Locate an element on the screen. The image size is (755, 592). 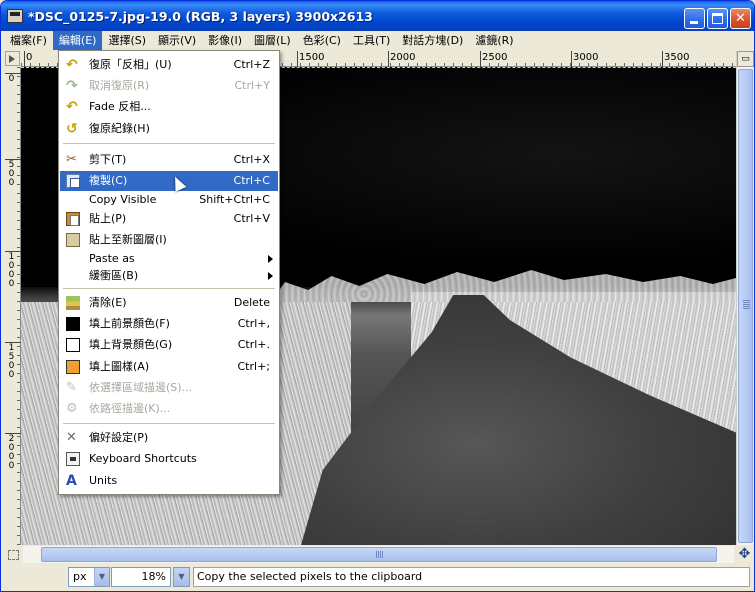
paste-new-layer-icon is located at coordinates (73, 240).